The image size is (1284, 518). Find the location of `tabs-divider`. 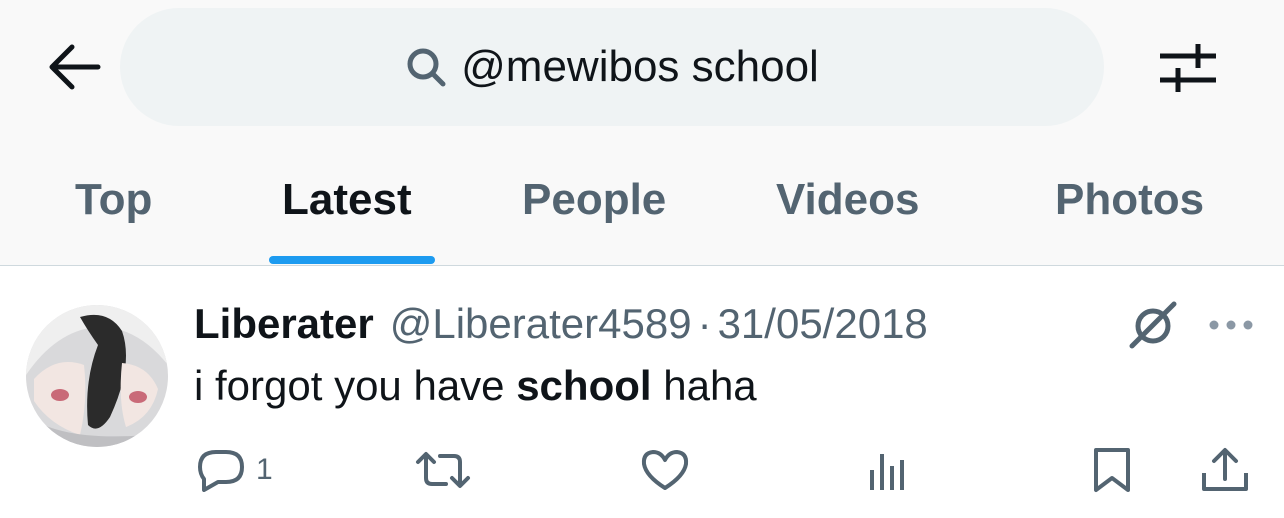

tabs-divider is located at coordinates (642, 265).